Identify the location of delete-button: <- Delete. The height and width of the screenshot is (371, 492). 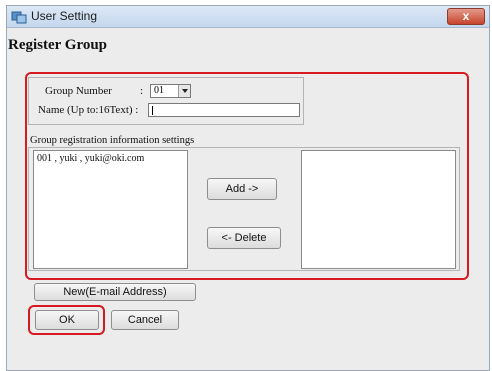
(244, 238).